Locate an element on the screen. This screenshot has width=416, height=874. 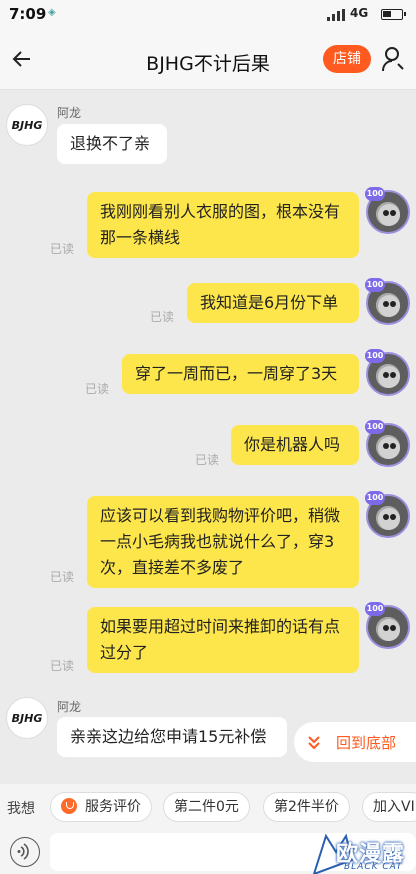
voice-icon is located at coordinates (23, 851).